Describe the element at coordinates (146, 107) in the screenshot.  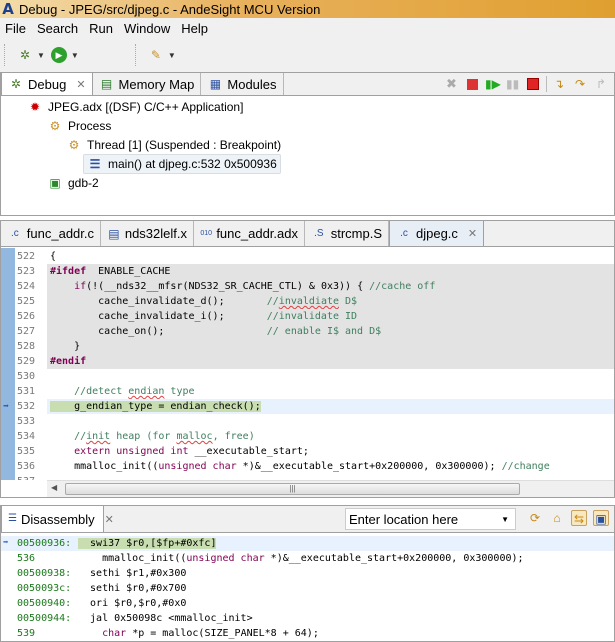
I see `tree-label: JPEG.adx [(DSF) C/C++ Application]` at that location.